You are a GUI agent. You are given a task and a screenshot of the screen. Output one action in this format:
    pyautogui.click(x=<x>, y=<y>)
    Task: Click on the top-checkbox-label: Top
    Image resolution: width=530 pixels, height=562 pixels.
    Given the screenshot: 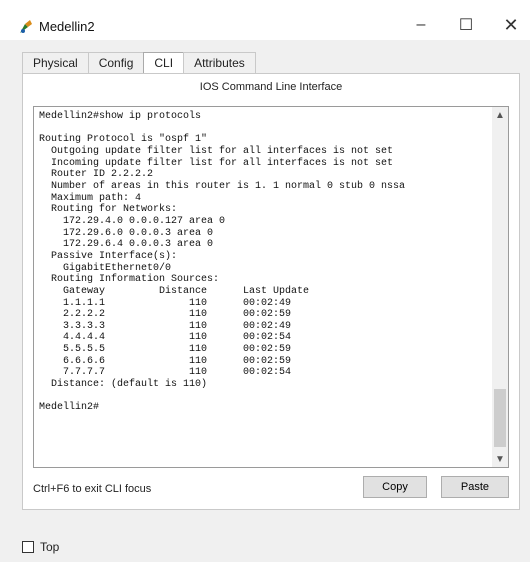 What is the action you would take?
    pyautogui.click(x=50, y=547)
    